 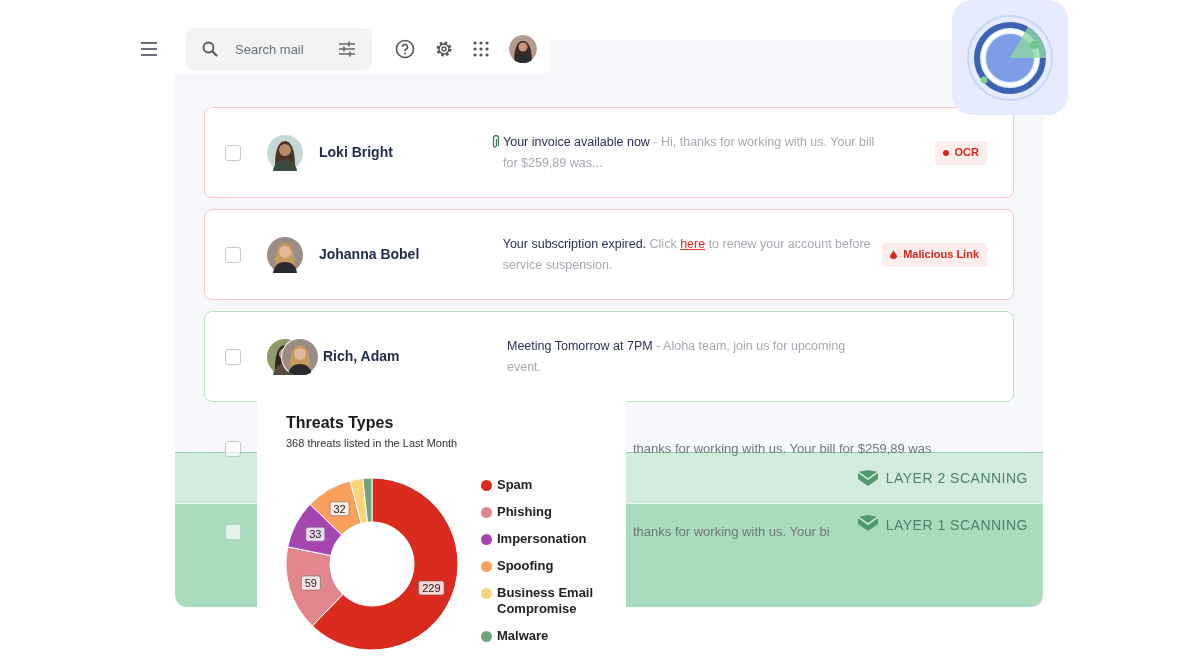 What do you see at coordinates (677, 356) in the screenshot?
I see `message-preview: Meeting Tomorrow at 7PM - Aloha team, join us for upcoming event.` at bounding box center [677, 356].